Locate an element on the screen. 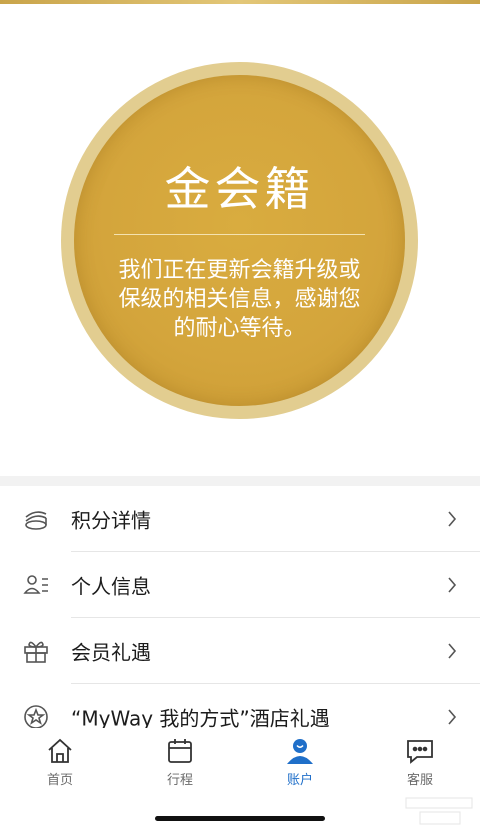 This screenshot has height=832, width=480. section-divider is located at coordinates (240, 481).